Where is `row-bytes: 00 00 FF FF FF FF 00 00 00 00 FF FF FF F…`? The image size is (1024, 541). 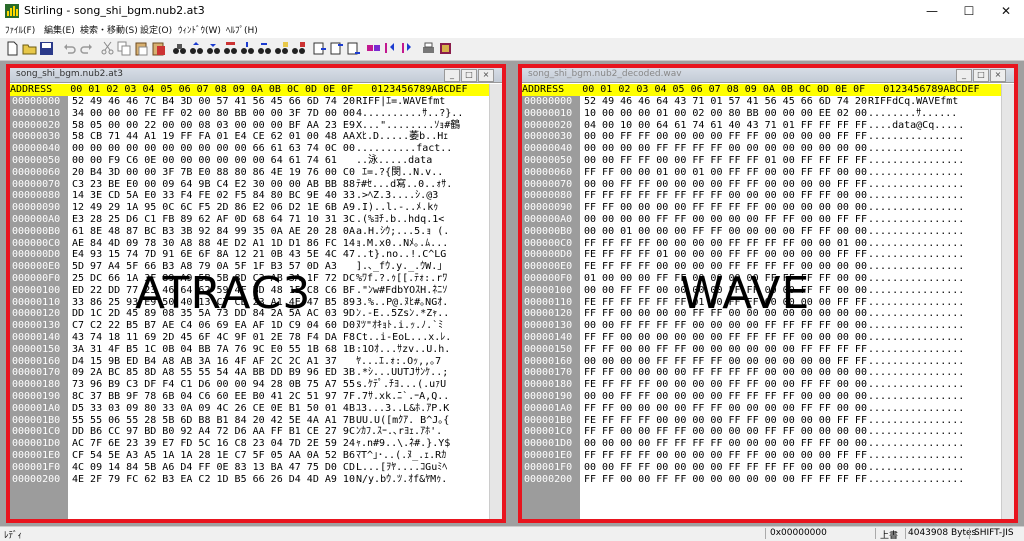
row-bytes: 00 00 FF FF FF FF 00 00 00 00 FF FF FF F… is located at coordinates (725, 326).